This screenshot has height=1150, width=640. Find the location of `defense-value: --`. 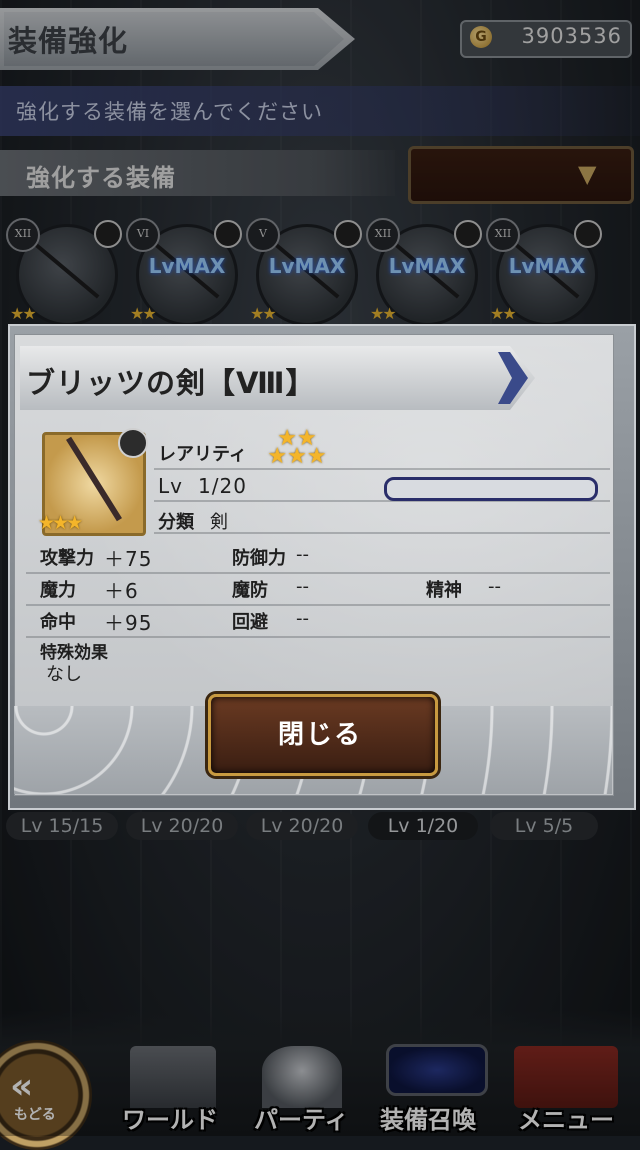

defense-value: -- is located at coordinates (302, 554).